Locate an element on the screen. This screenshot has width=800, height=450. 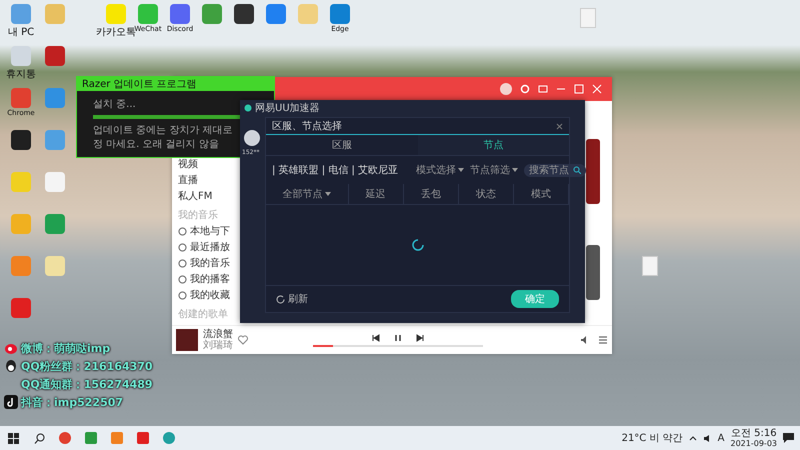
column-header: 模式 is located at coordinates (541, 194).